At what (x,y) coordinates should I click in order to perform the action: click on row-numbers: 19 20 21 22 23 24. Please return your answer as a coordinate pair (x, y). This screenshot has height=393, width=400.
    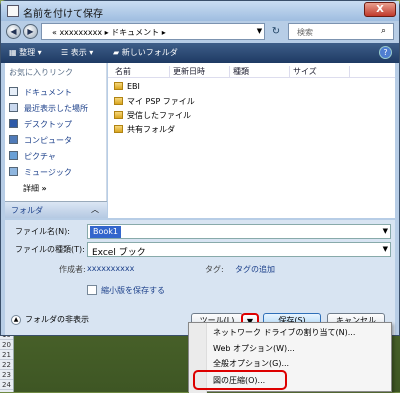
    Looking at the image, I should click on (7, 361).